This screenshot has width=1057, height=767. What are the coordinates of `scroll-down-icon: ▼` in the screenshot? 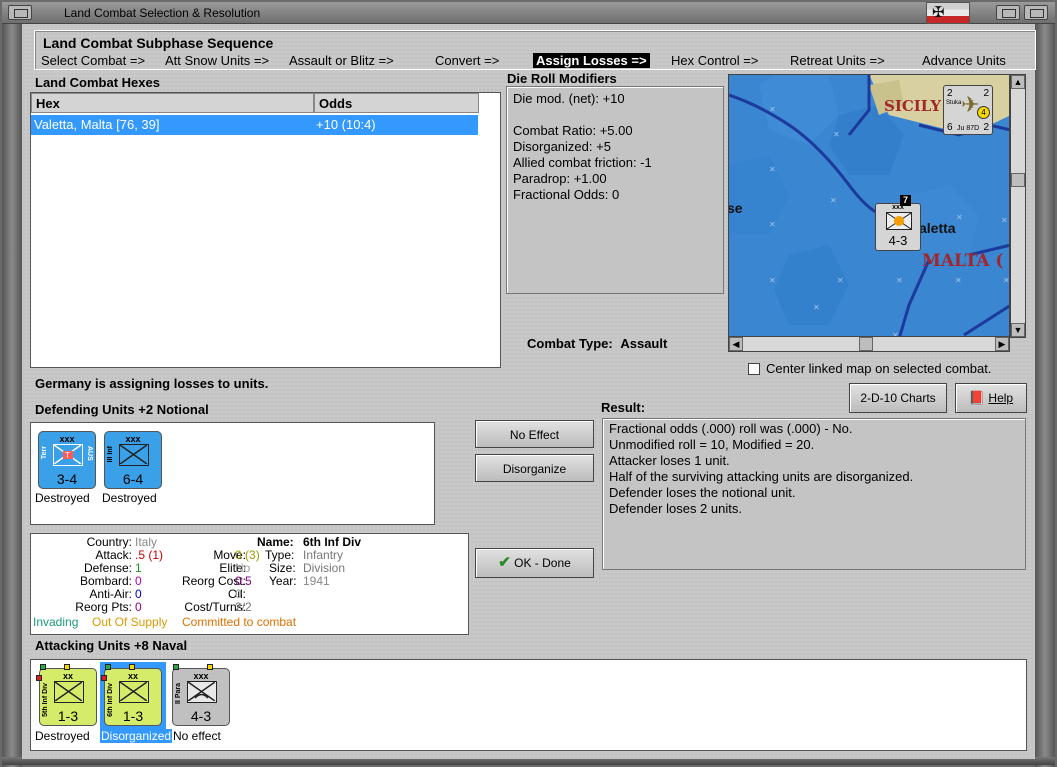 It's located at (1018, 330).